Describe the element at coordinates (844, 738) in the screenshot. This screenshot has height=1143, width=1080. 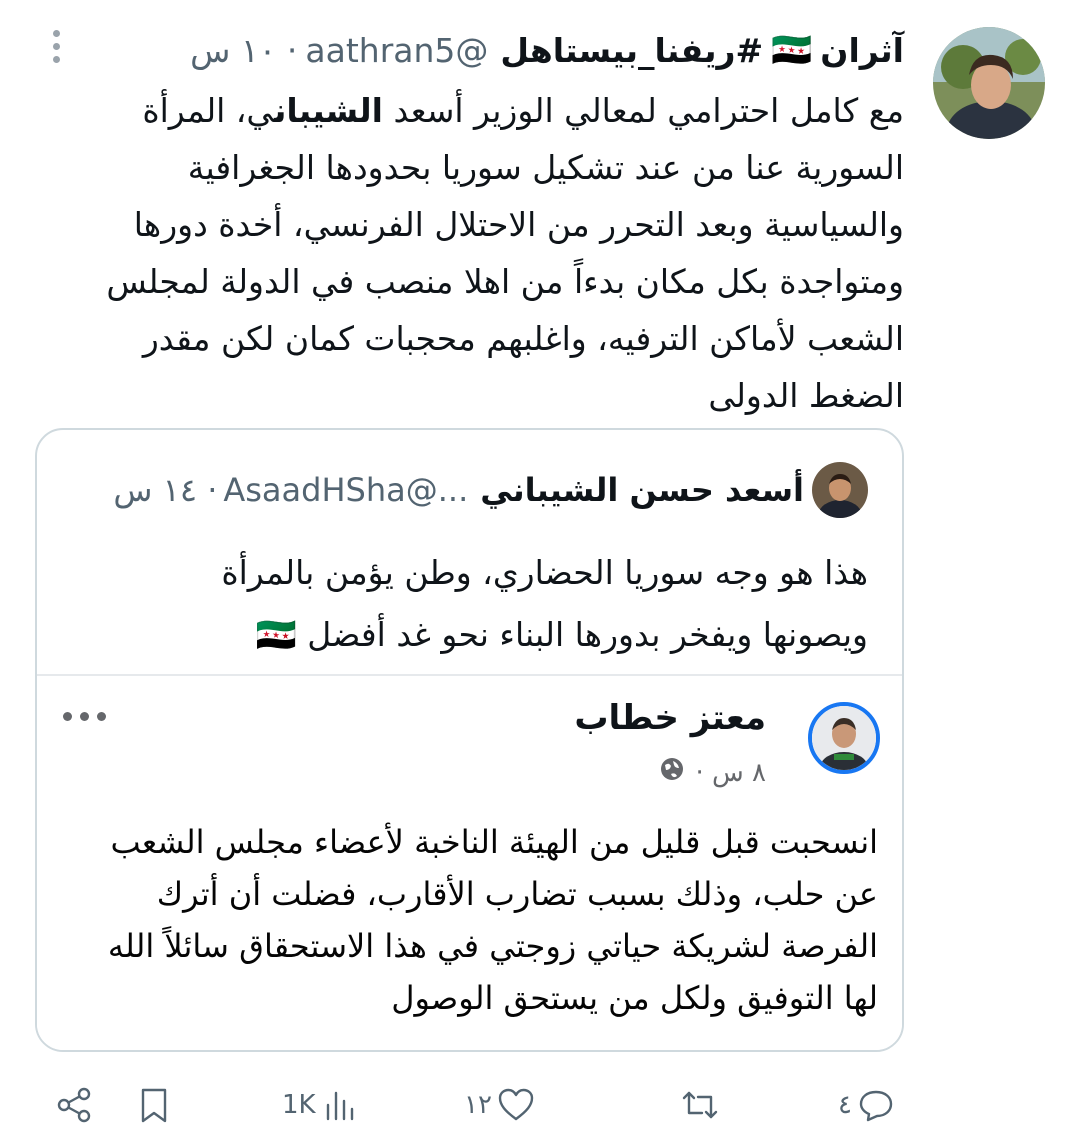
I see `fb-author-avatar` at that location.